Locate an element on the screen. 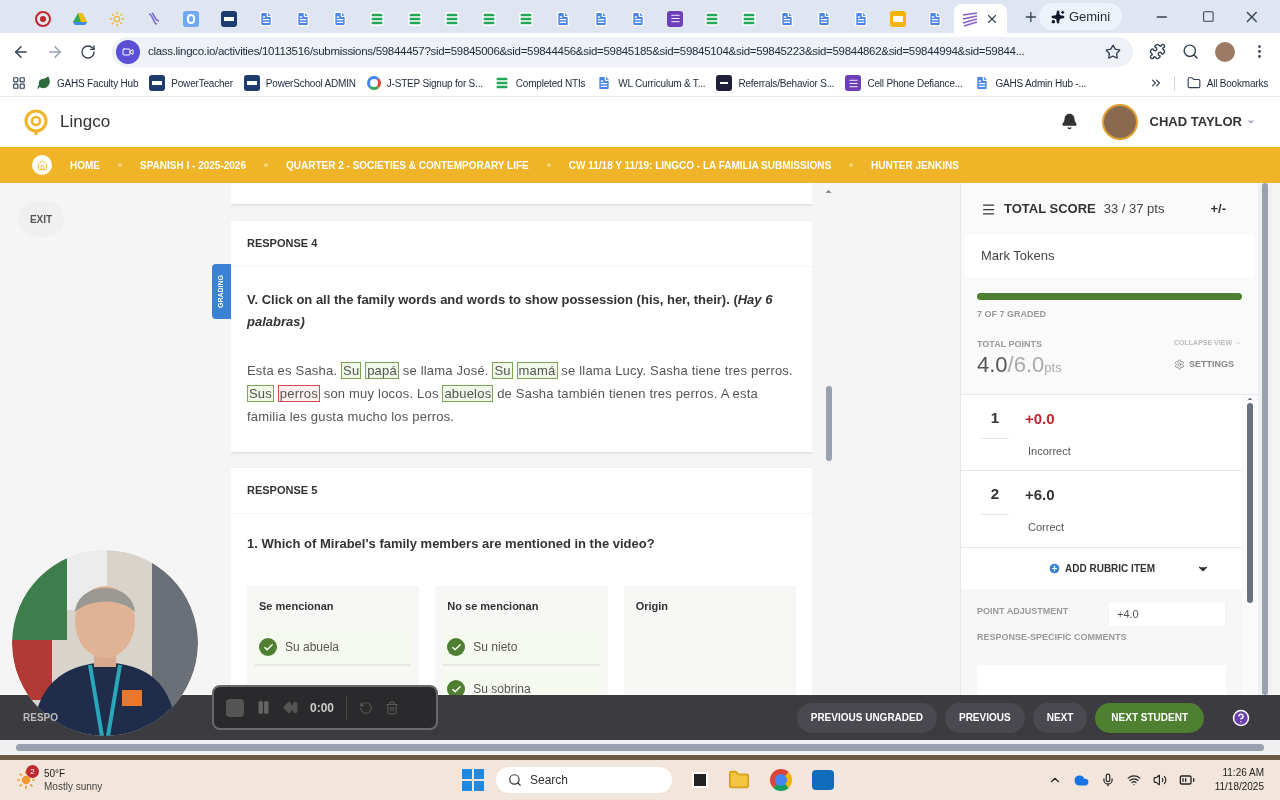 This screenshot has height=800, width=1280. exit-button: EXIT is located at coordinates (41, 219).